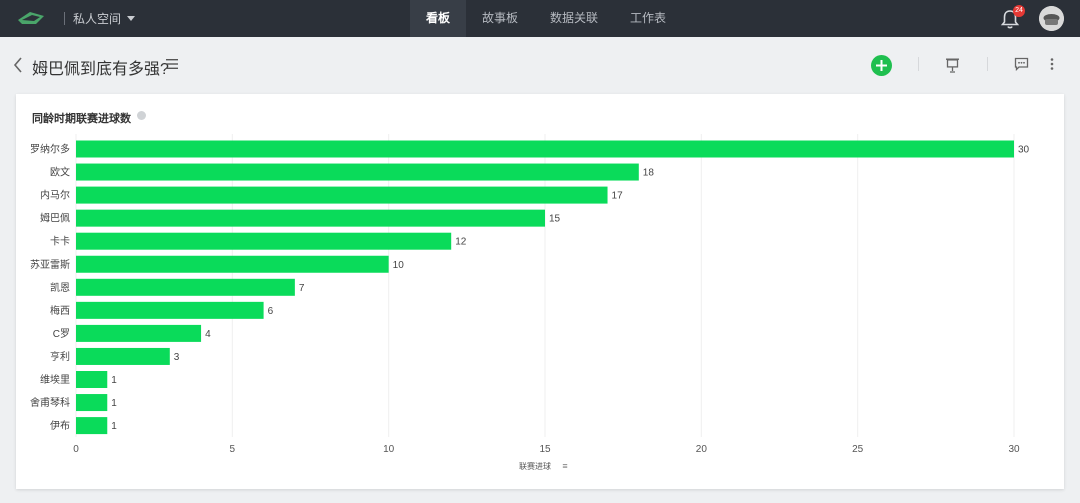 The image size is (1080, 503). I want to click on add-button, so click(881, 65).